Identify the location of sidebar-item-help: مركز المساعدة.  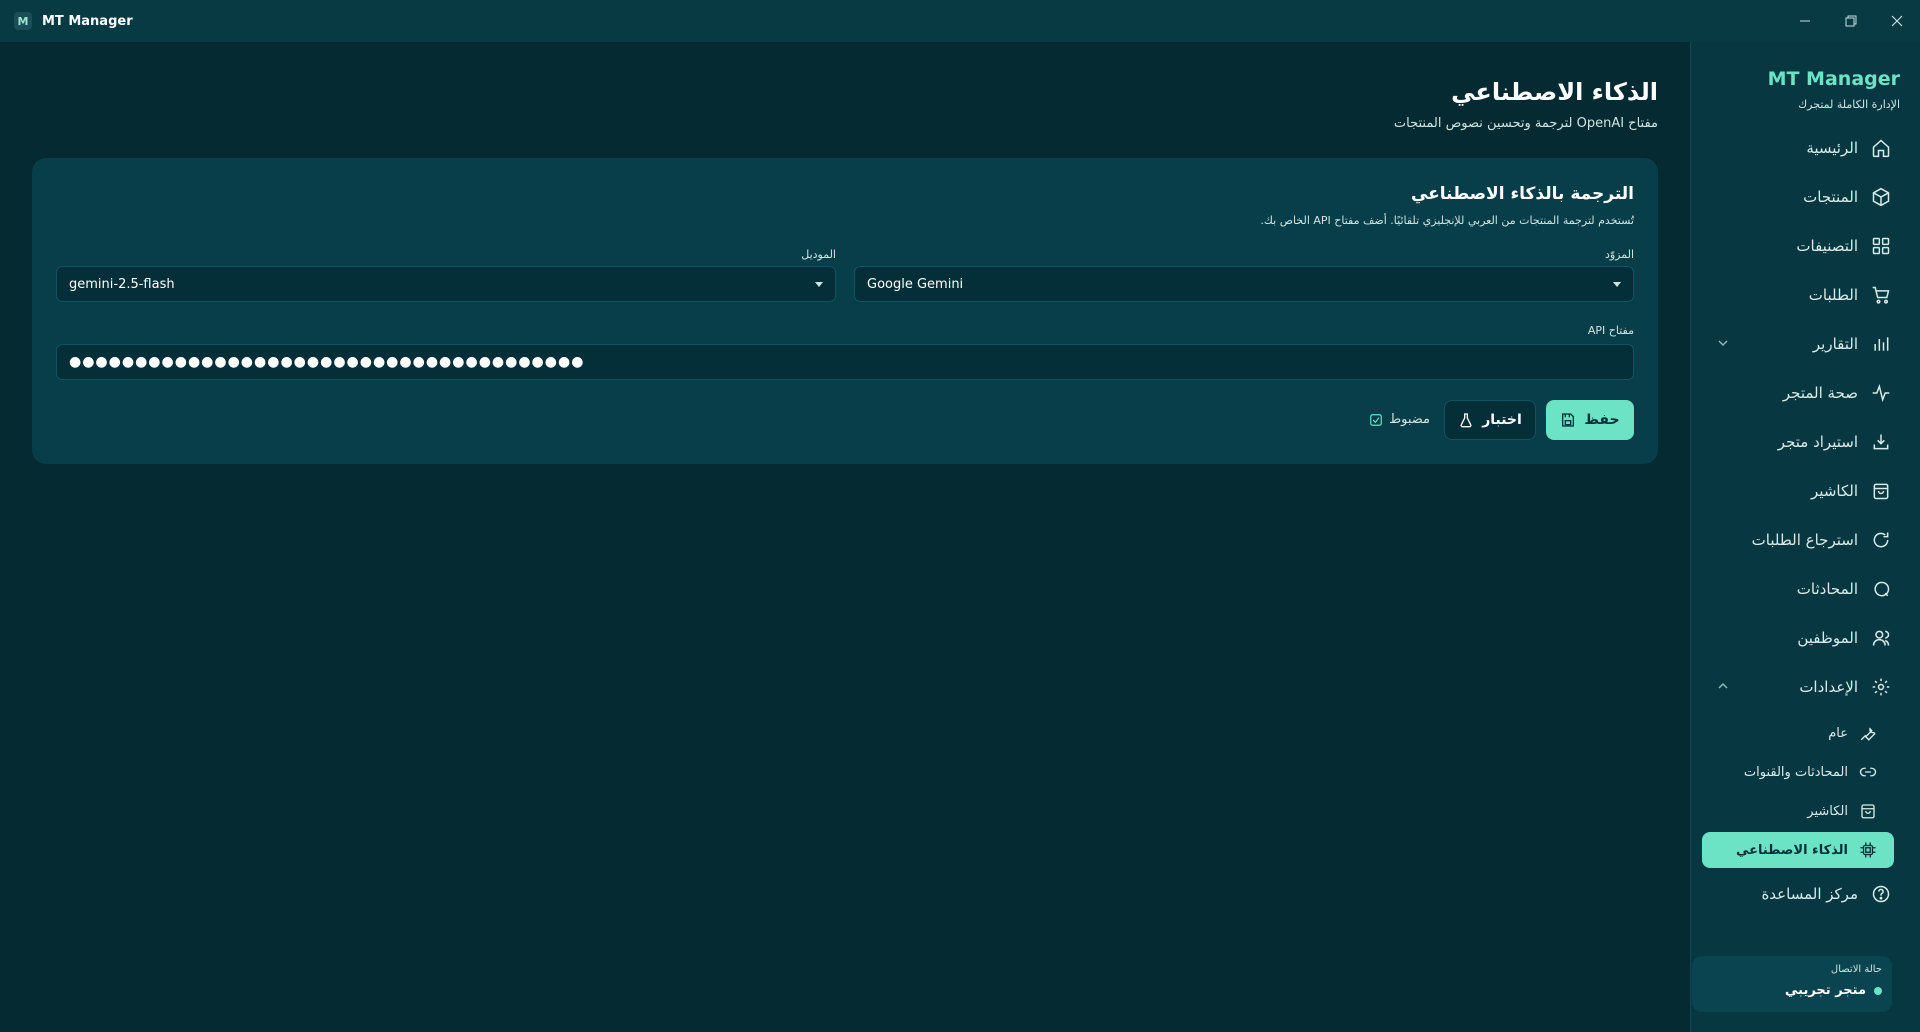
(1805, 894).